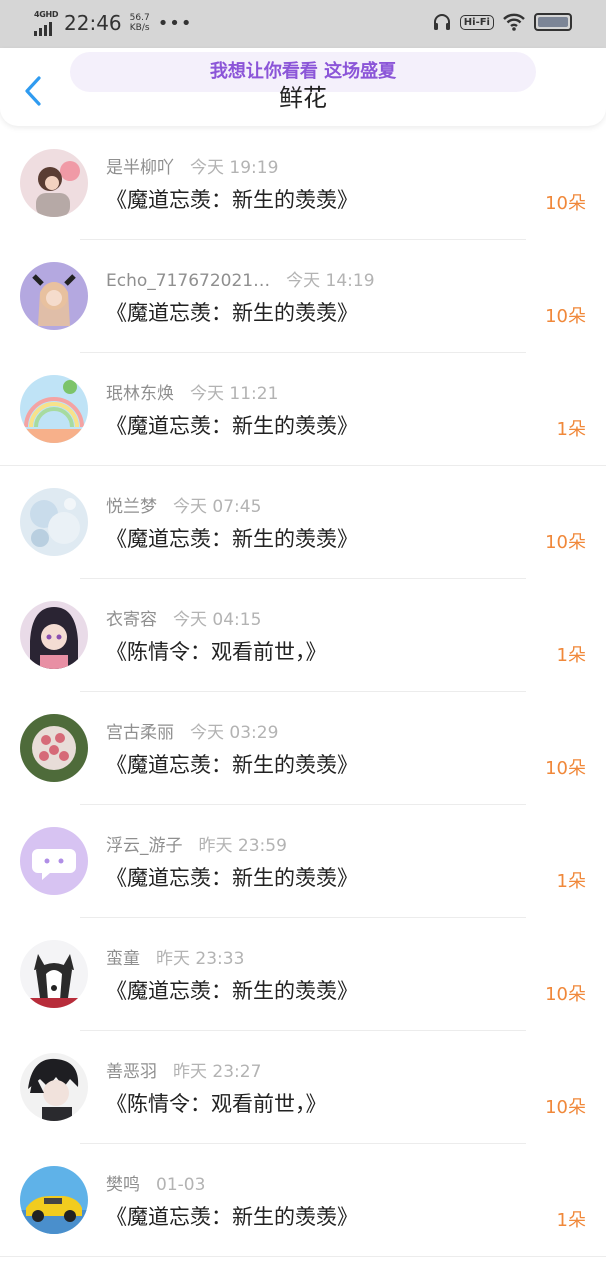 The height and width of the screenshot is (1280, 606). Describe the element at coordinates (54, 635) in the screenshot. I see `avatar-anime-dark-hair` at that location.